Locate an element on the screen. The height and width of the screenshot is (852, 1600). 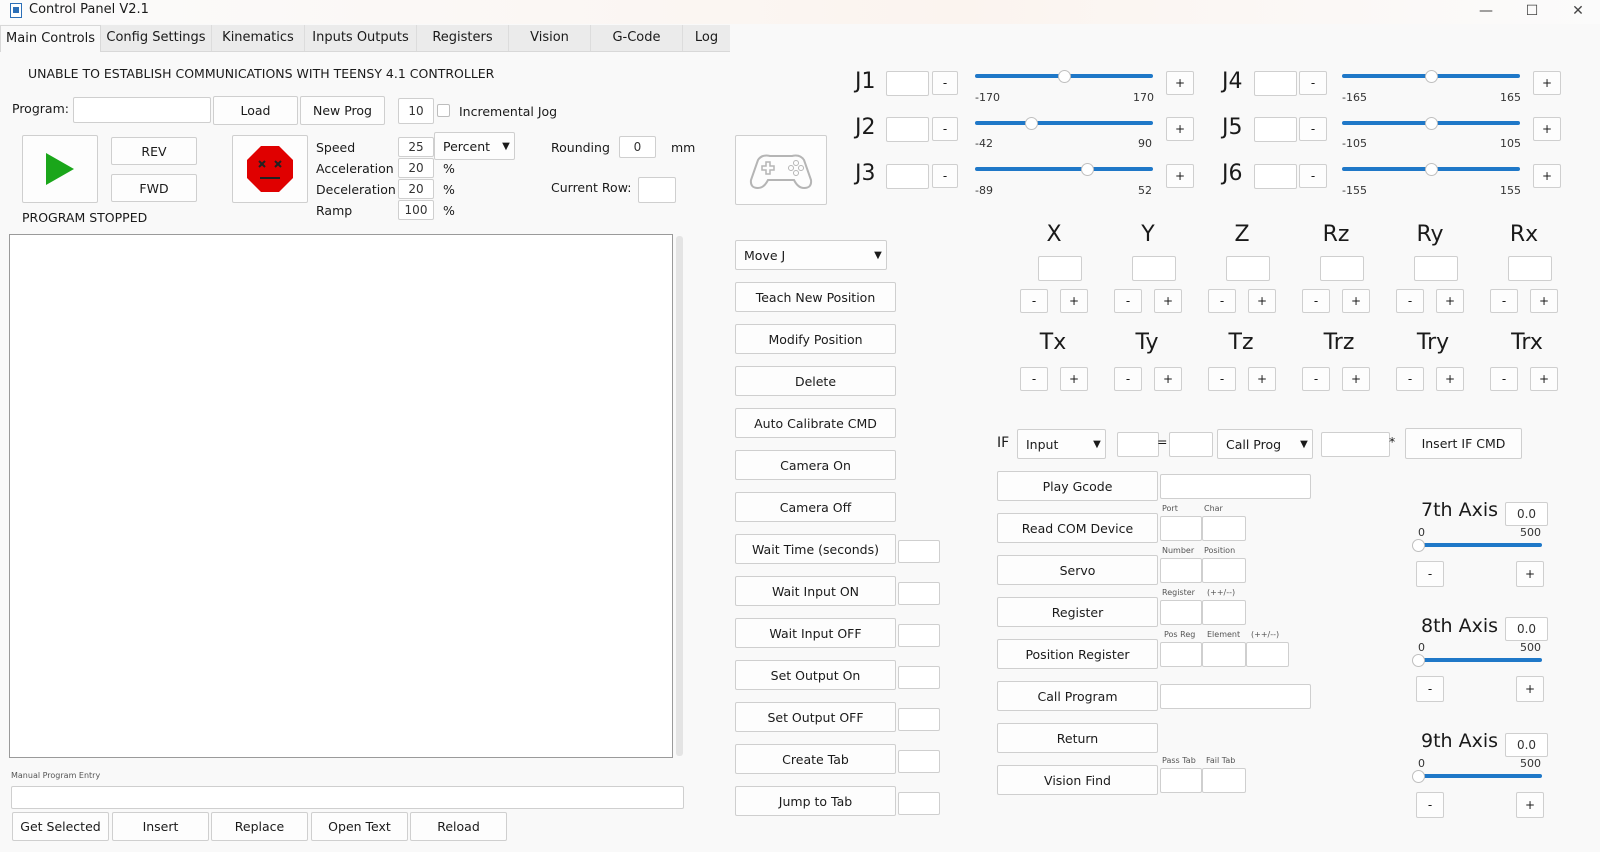
tab-kinematics: Kinematics is located at coordinates (258, 38).